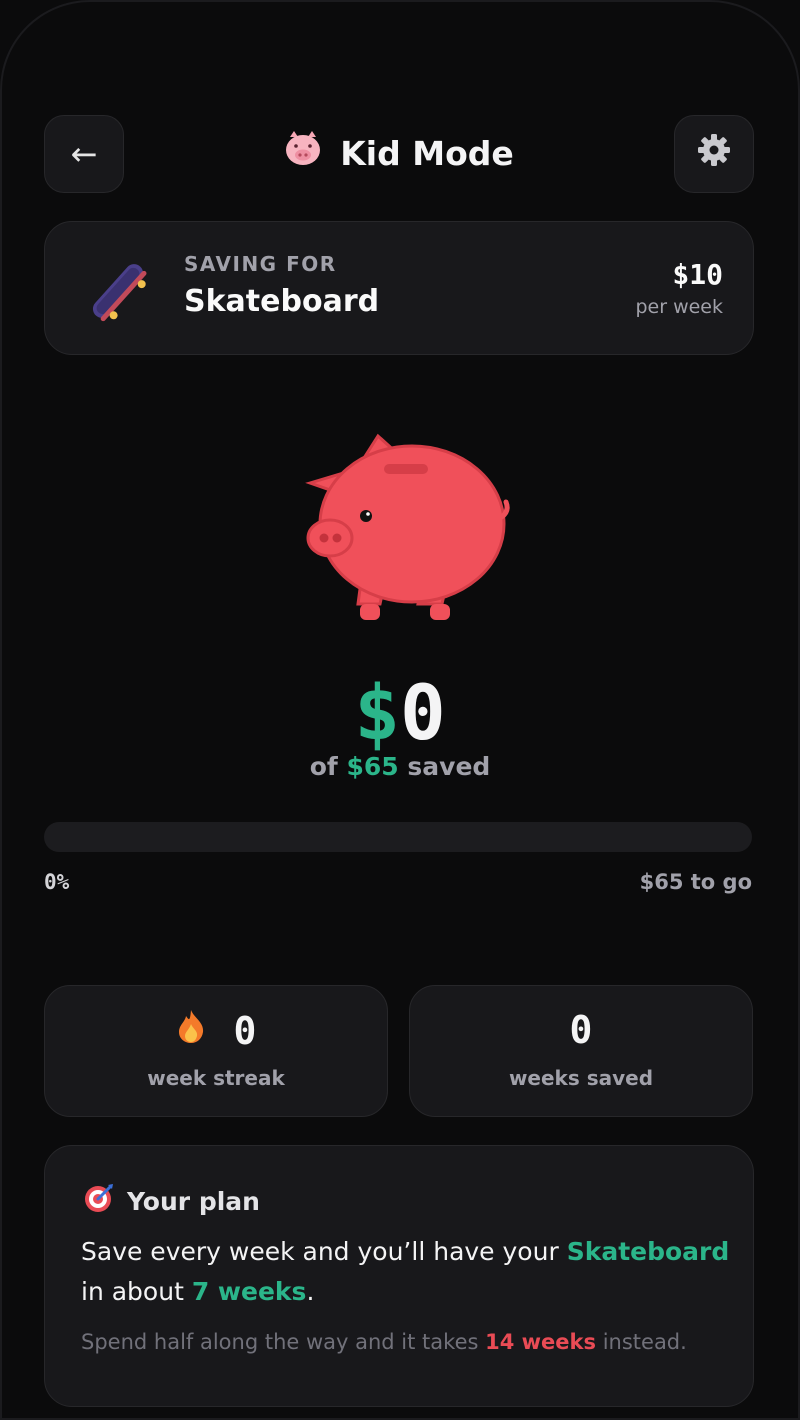 The height and width of the screenshot is (1420, 800). What do you see at coordinates (216, 1051) in the screenshot?
I see `streak-card: 0 week streak` at bounding box center [216, 1051].